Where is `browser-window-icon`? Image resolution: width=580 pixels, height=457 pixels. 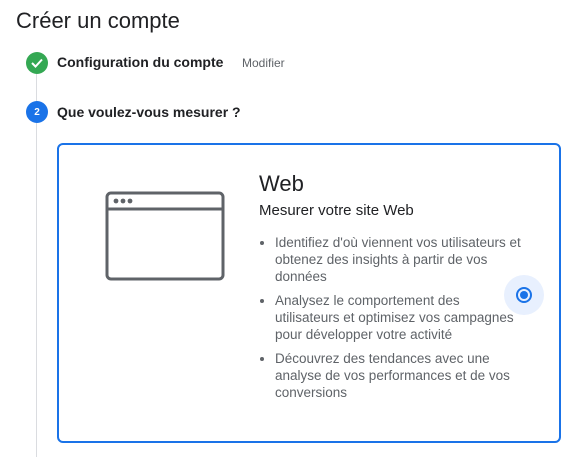 browser-window-icon is located at coordinates (165, 236).